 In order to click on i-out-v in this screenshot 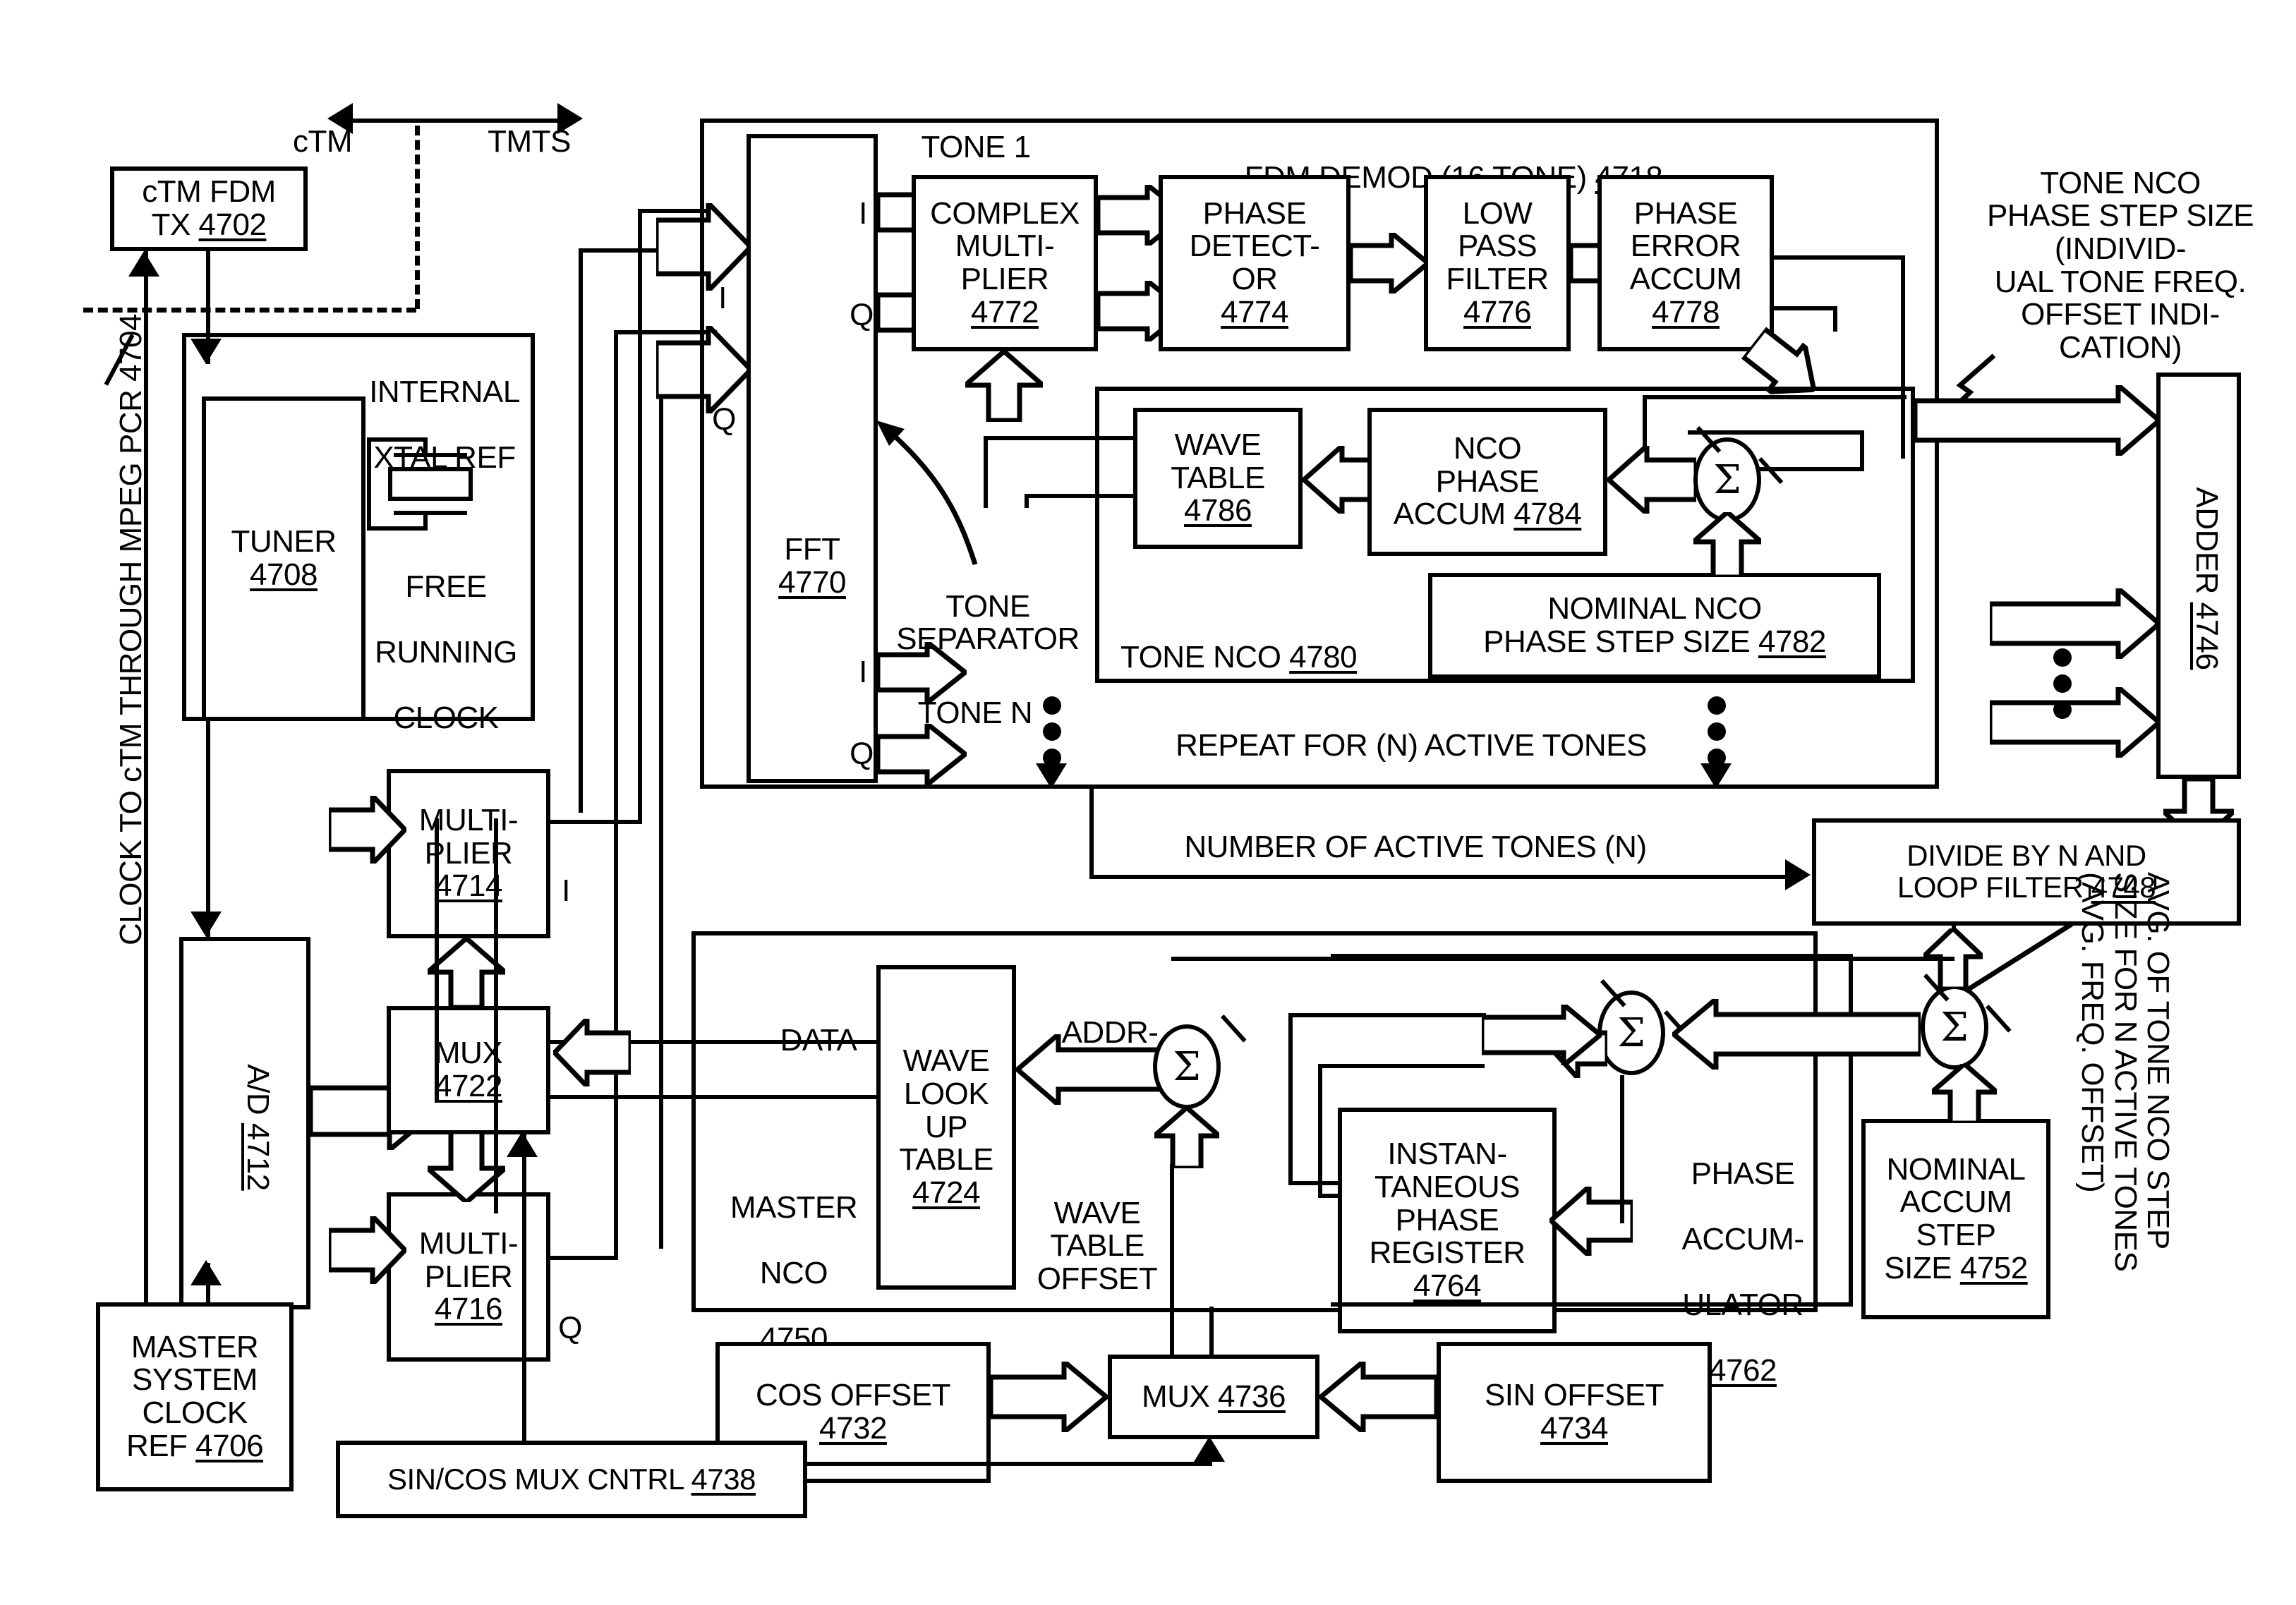, I will do `click(640, 515)`.